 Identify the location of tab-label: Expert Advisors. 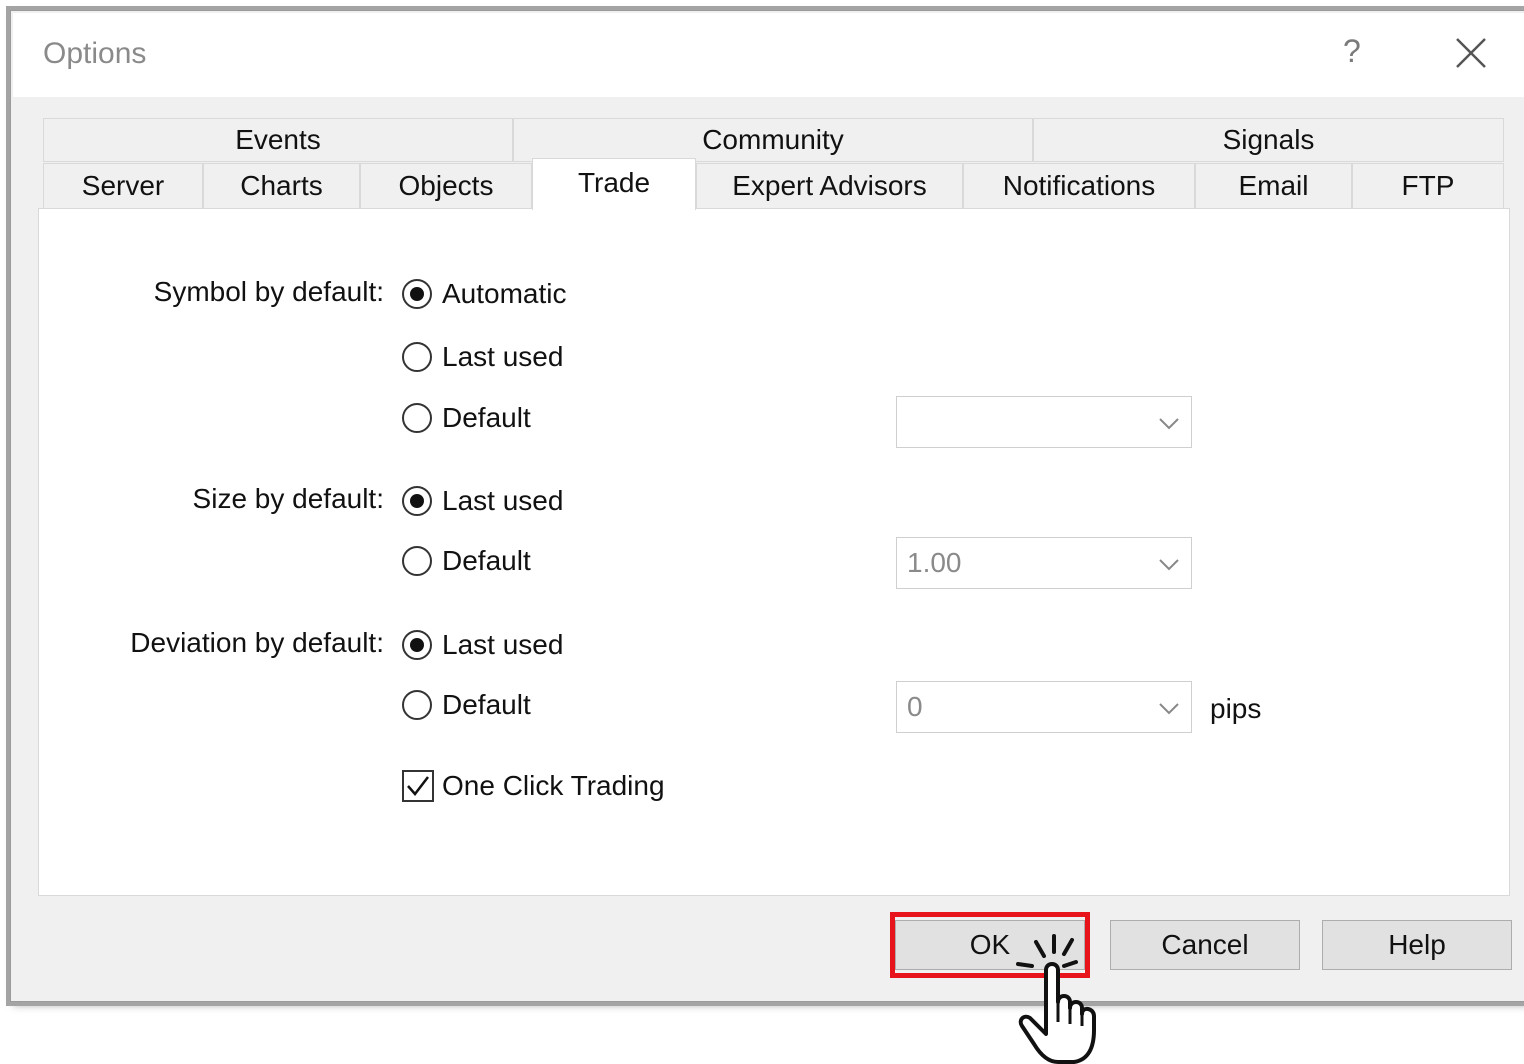
(829, 185).